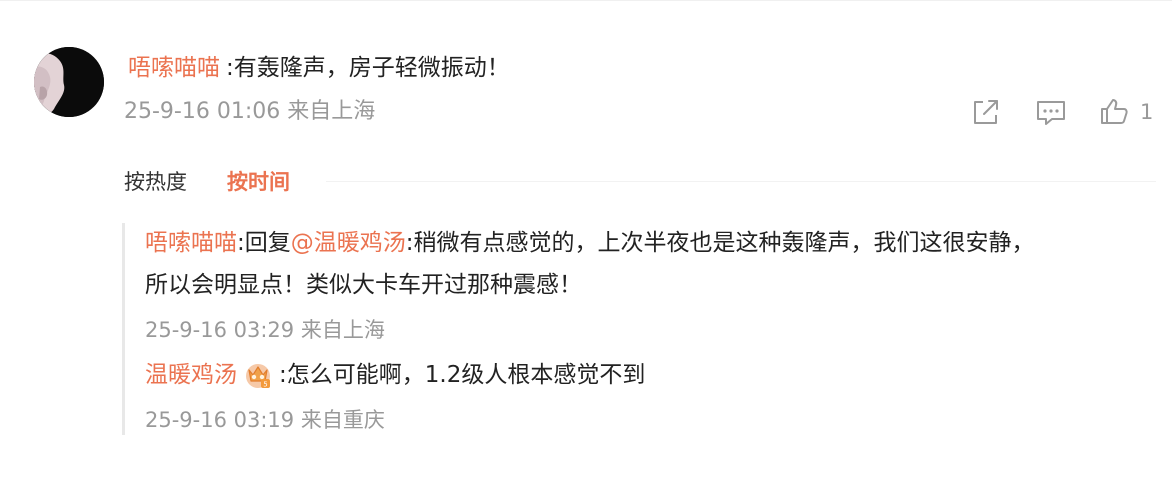  What do you see at coordinates (741, 181) in the screenshot?
I see `sort-divider` at bounding box center [741, 181].